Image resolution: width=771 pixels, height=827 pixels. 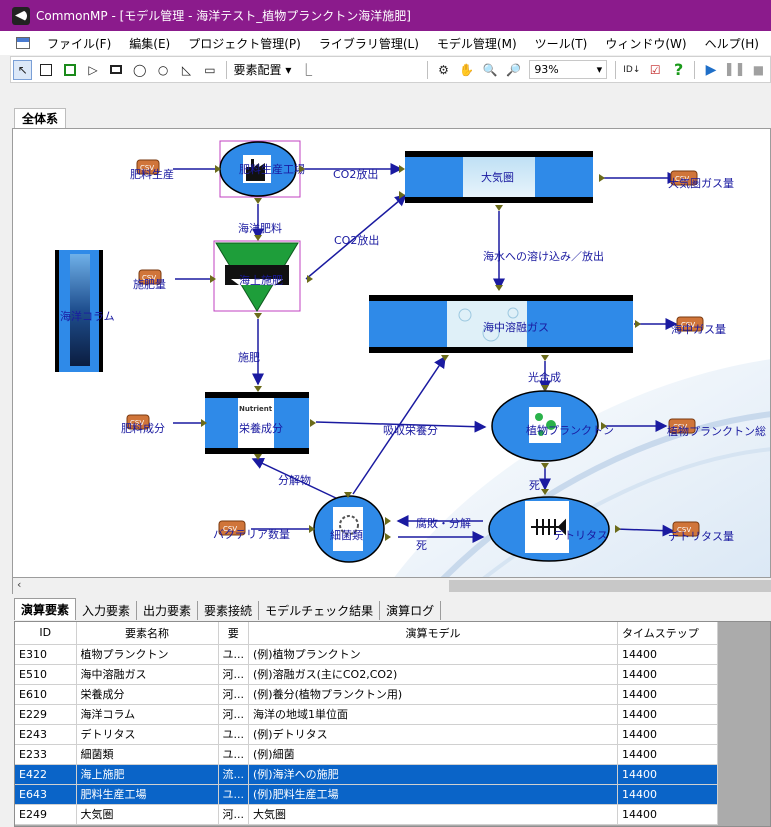 I want to click on triangle-tool-icon: ▷, so click(x=92, y=70).